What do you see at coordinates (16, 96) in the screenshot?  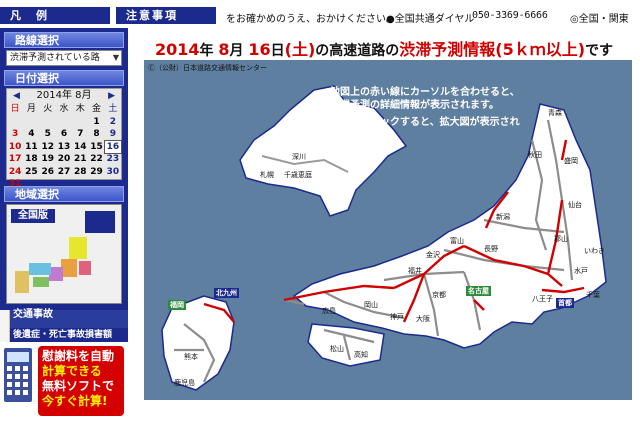 I see `prev-month-icon: ◀` at bounding box center [16, 96].